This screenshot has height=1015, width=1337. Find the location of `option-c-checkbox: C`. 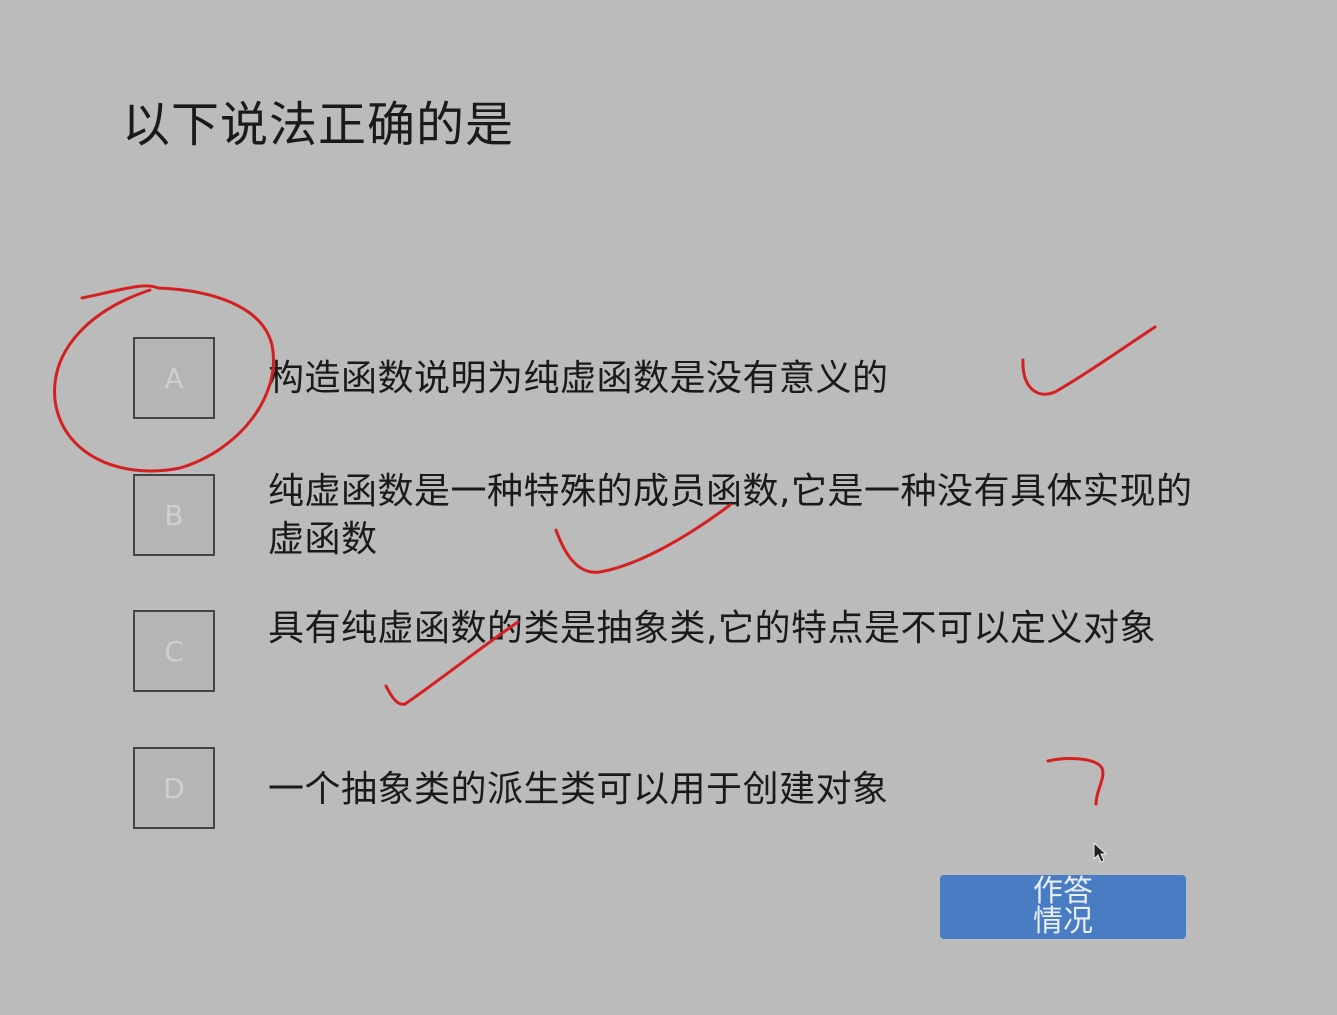

option-c-checkbox: C is located at coordinates (174, 651).